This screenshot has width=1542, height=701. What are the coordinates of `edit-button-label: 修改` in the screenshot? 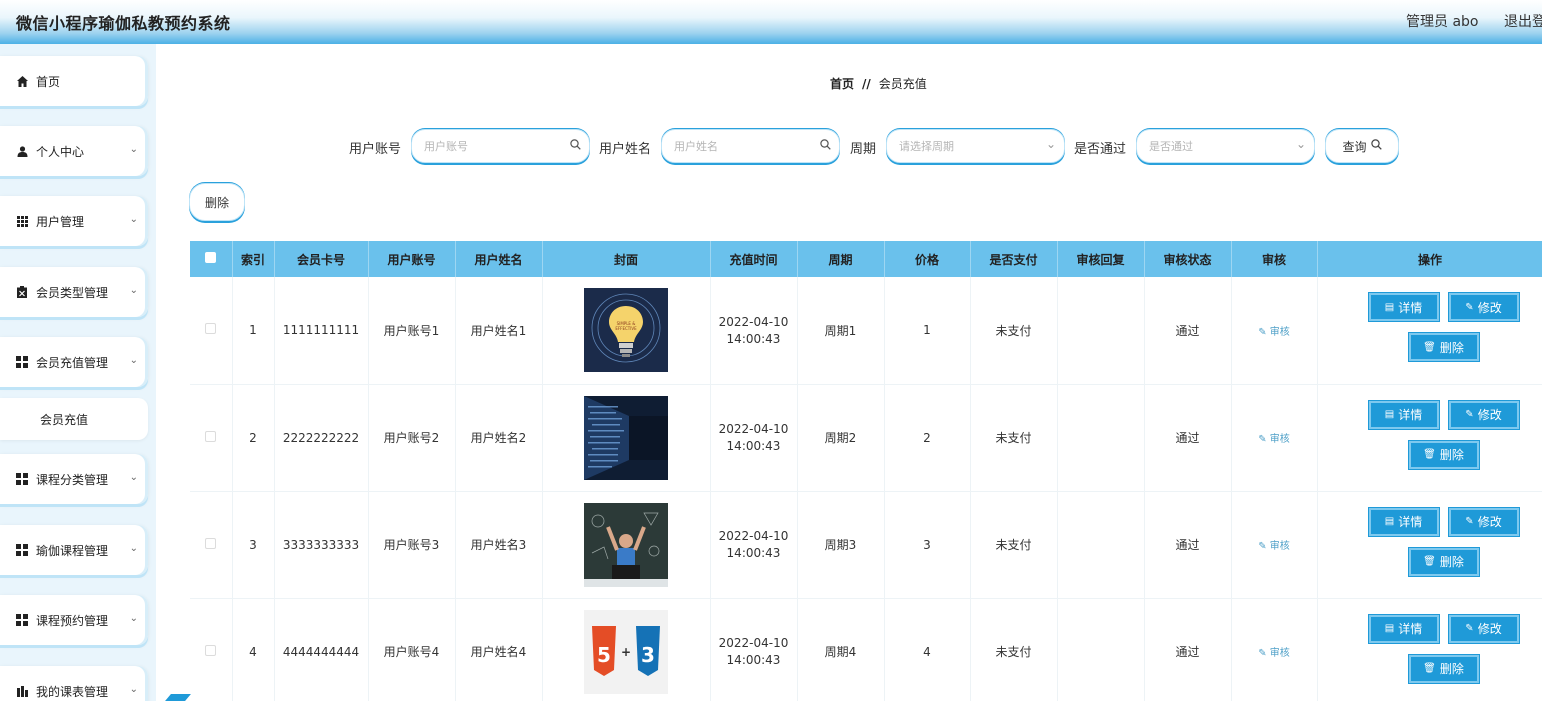 It's located at (1489, 415).